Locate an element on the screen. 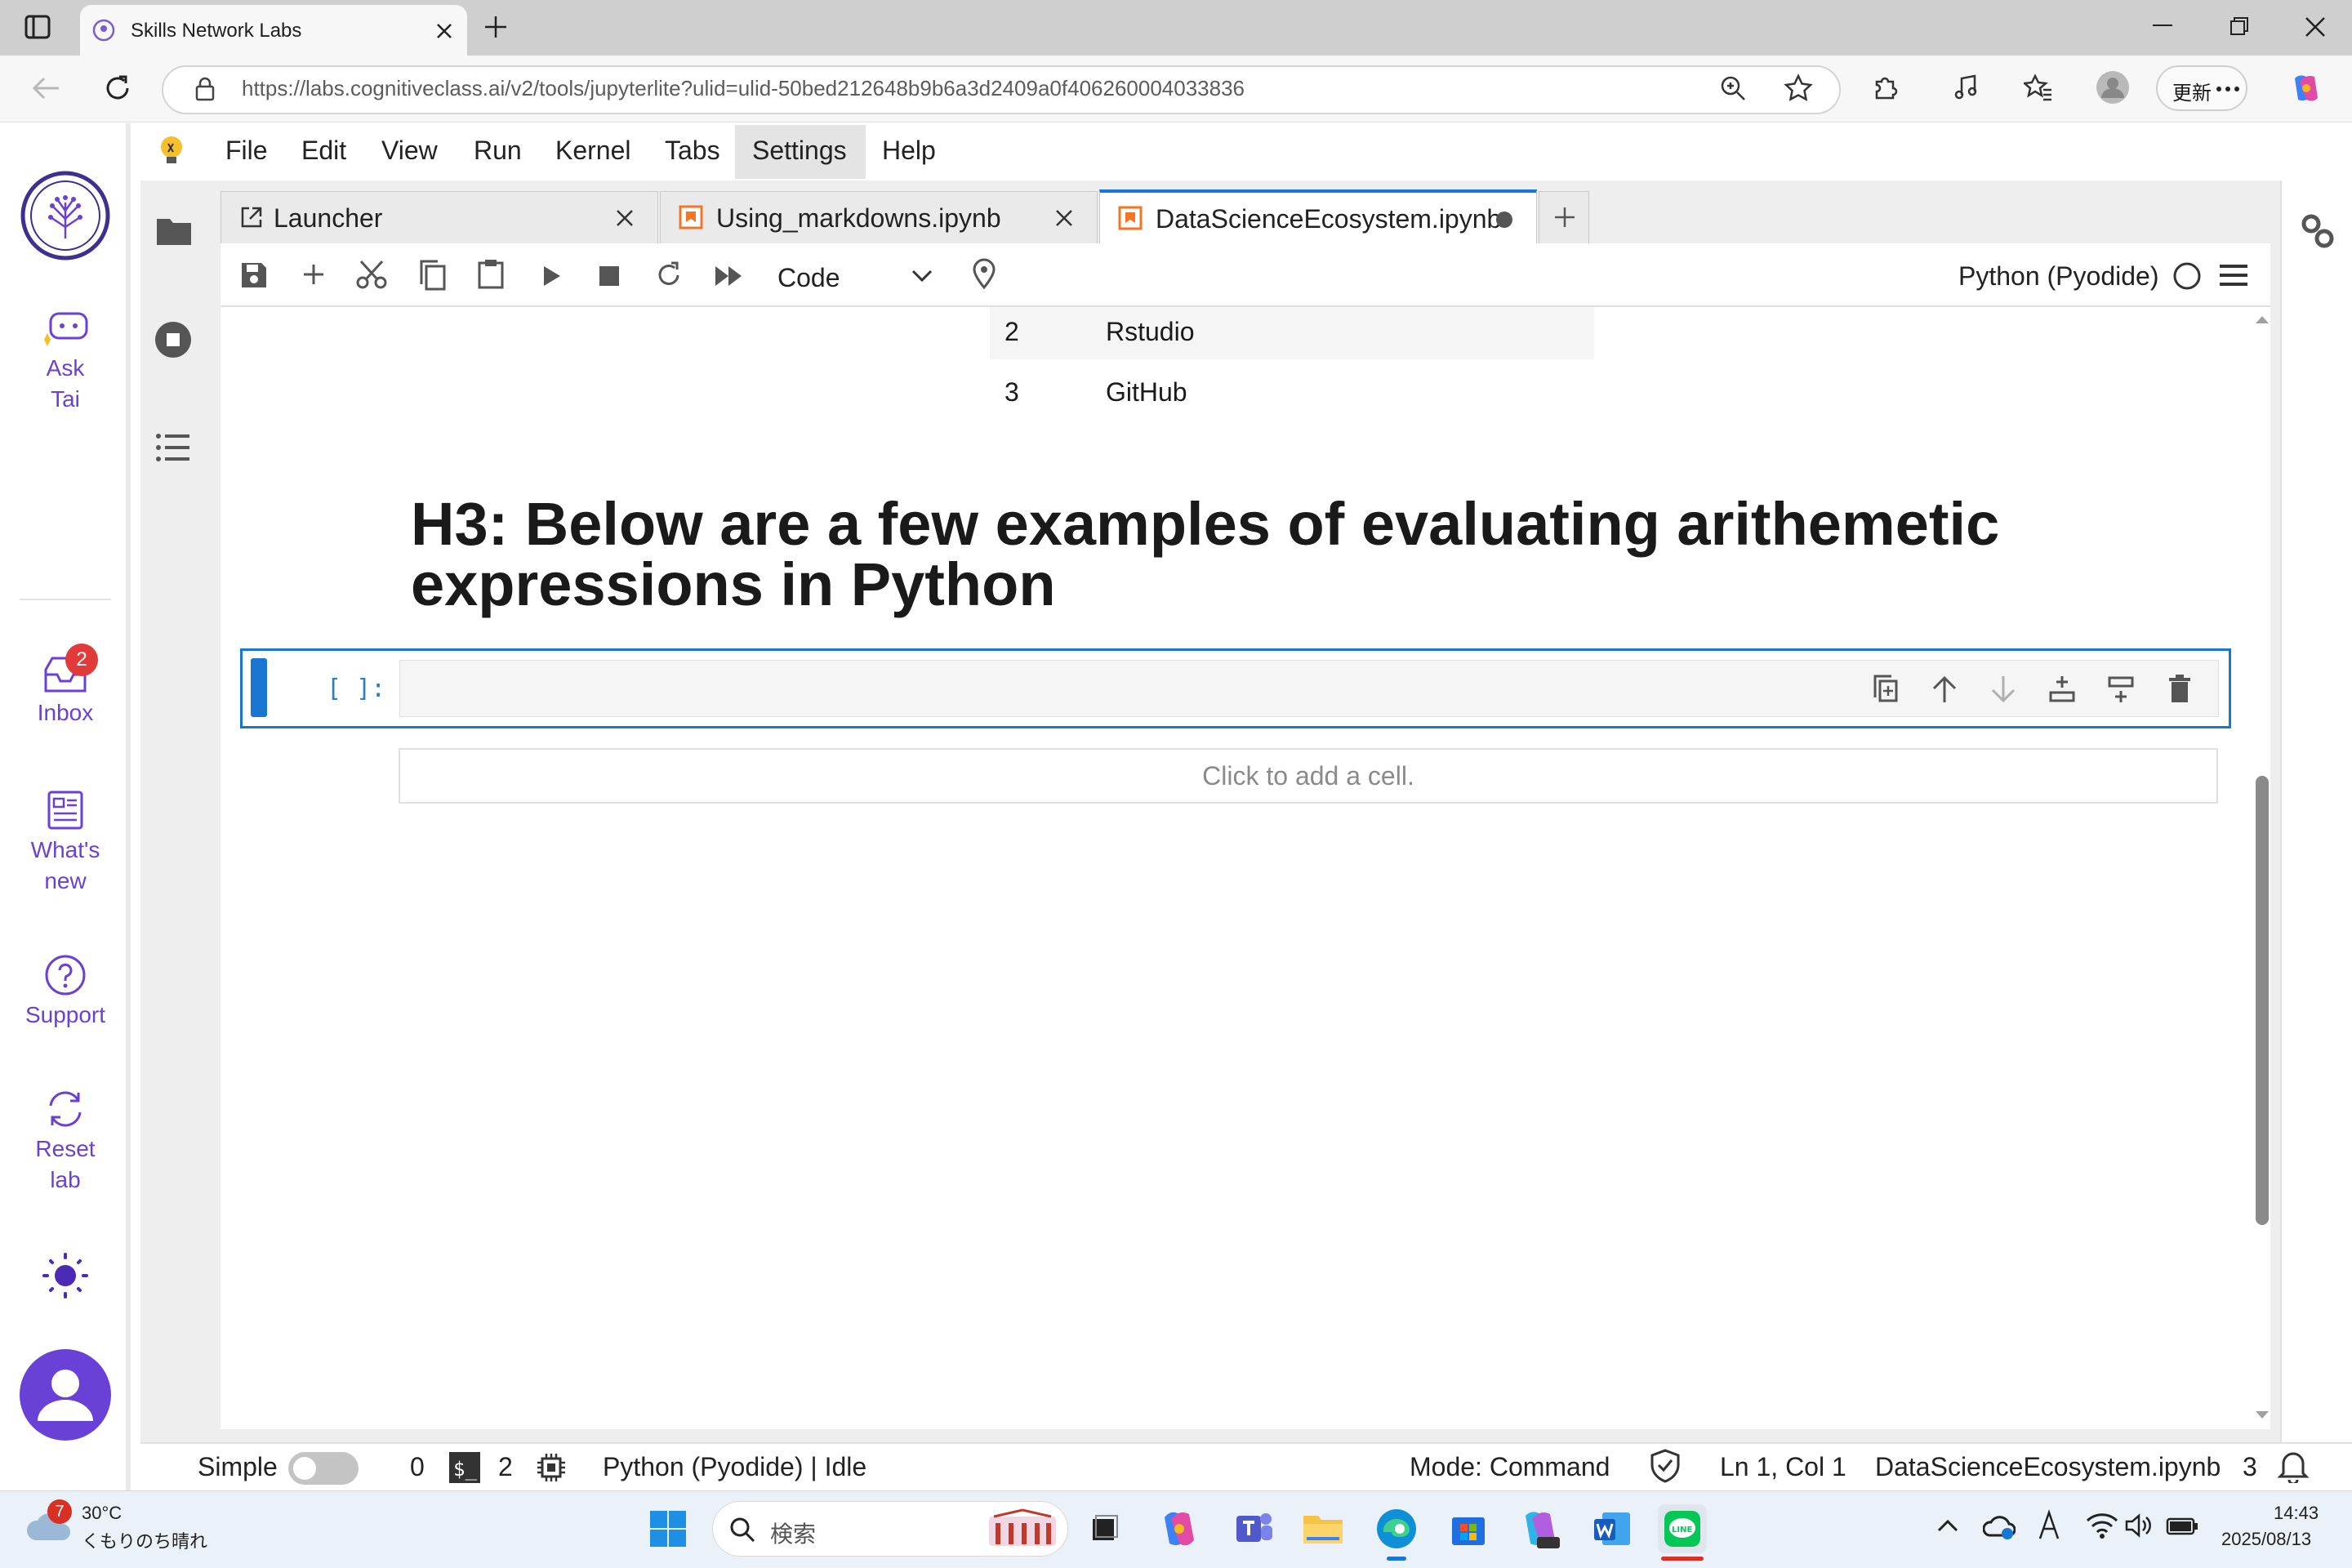 This screenshot has width=2352, height=1568. site-info-icon is located at coordinates (205, 89).